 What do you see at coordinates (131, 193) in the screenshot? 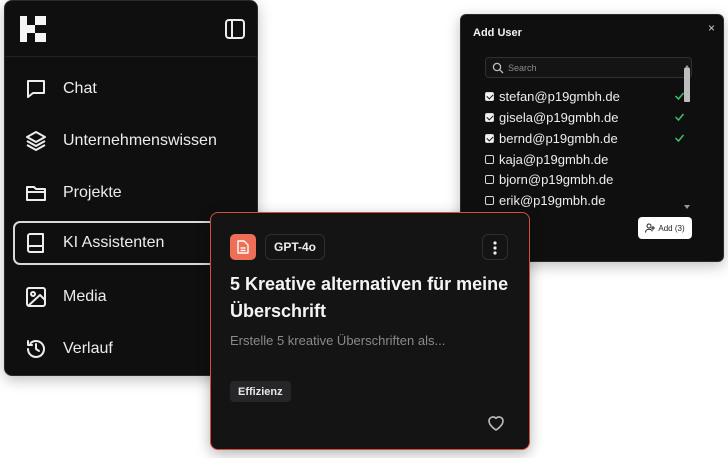
I see `sidebar-item-projekte: Projekte` at bounding box center [131, 193].